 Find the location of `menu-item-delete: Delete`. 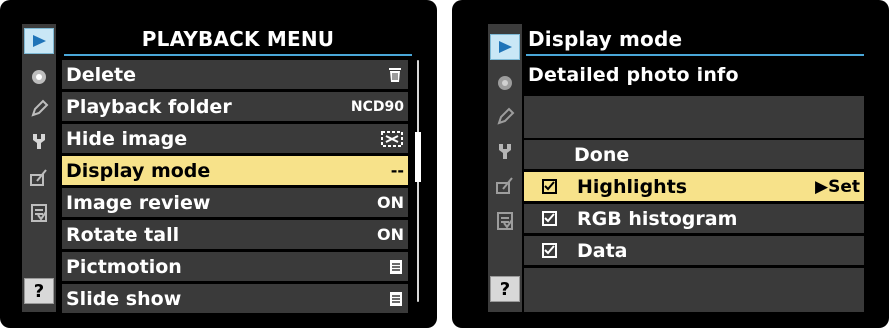

menu-item-delete: Delete is located at coordinates (235, 74).